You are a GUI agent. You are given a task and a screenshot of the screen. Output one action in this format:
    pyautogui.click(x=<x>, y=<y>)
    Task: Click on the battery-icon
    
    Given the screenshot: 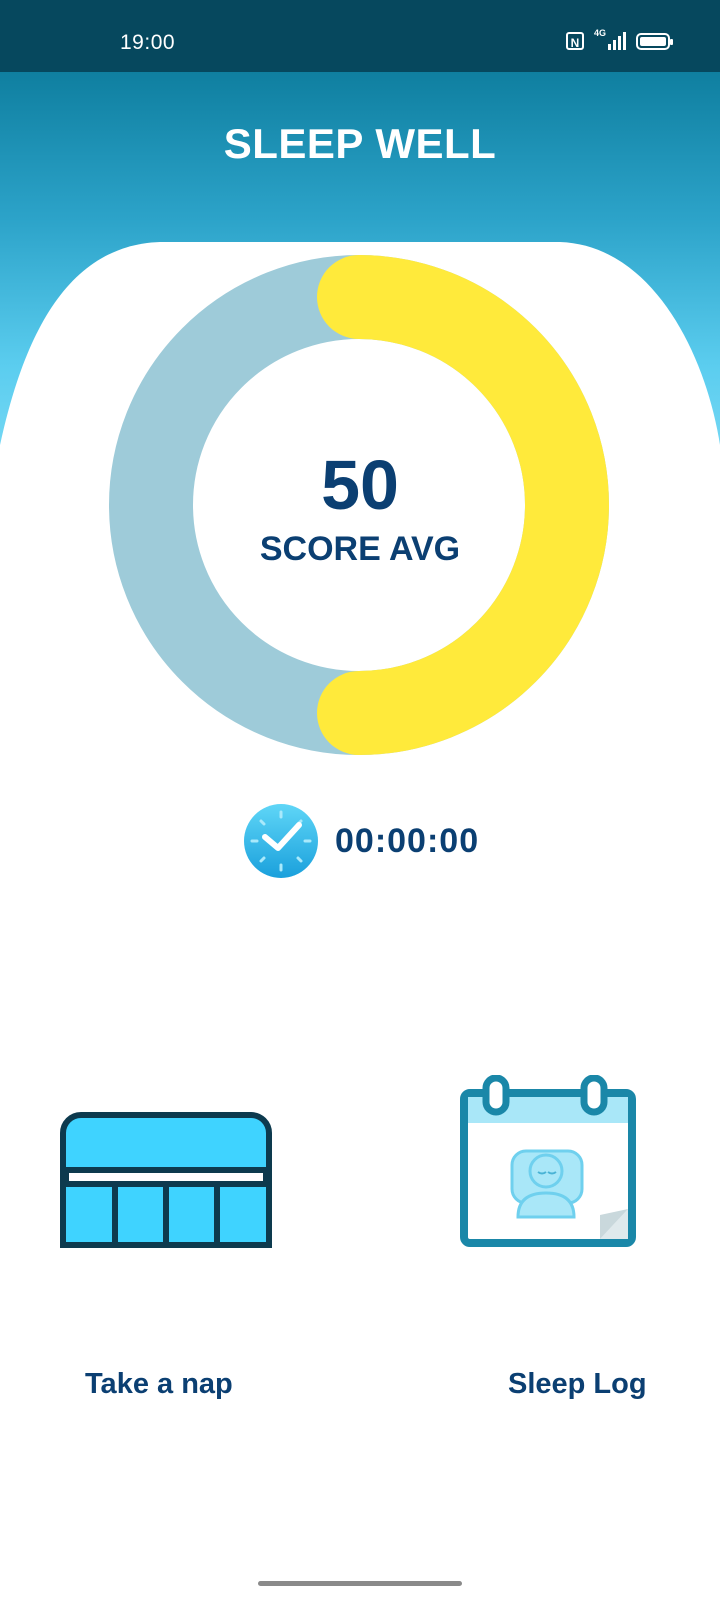 What is the action you would take?
    pyautogui.click(x=654, y=41)
    